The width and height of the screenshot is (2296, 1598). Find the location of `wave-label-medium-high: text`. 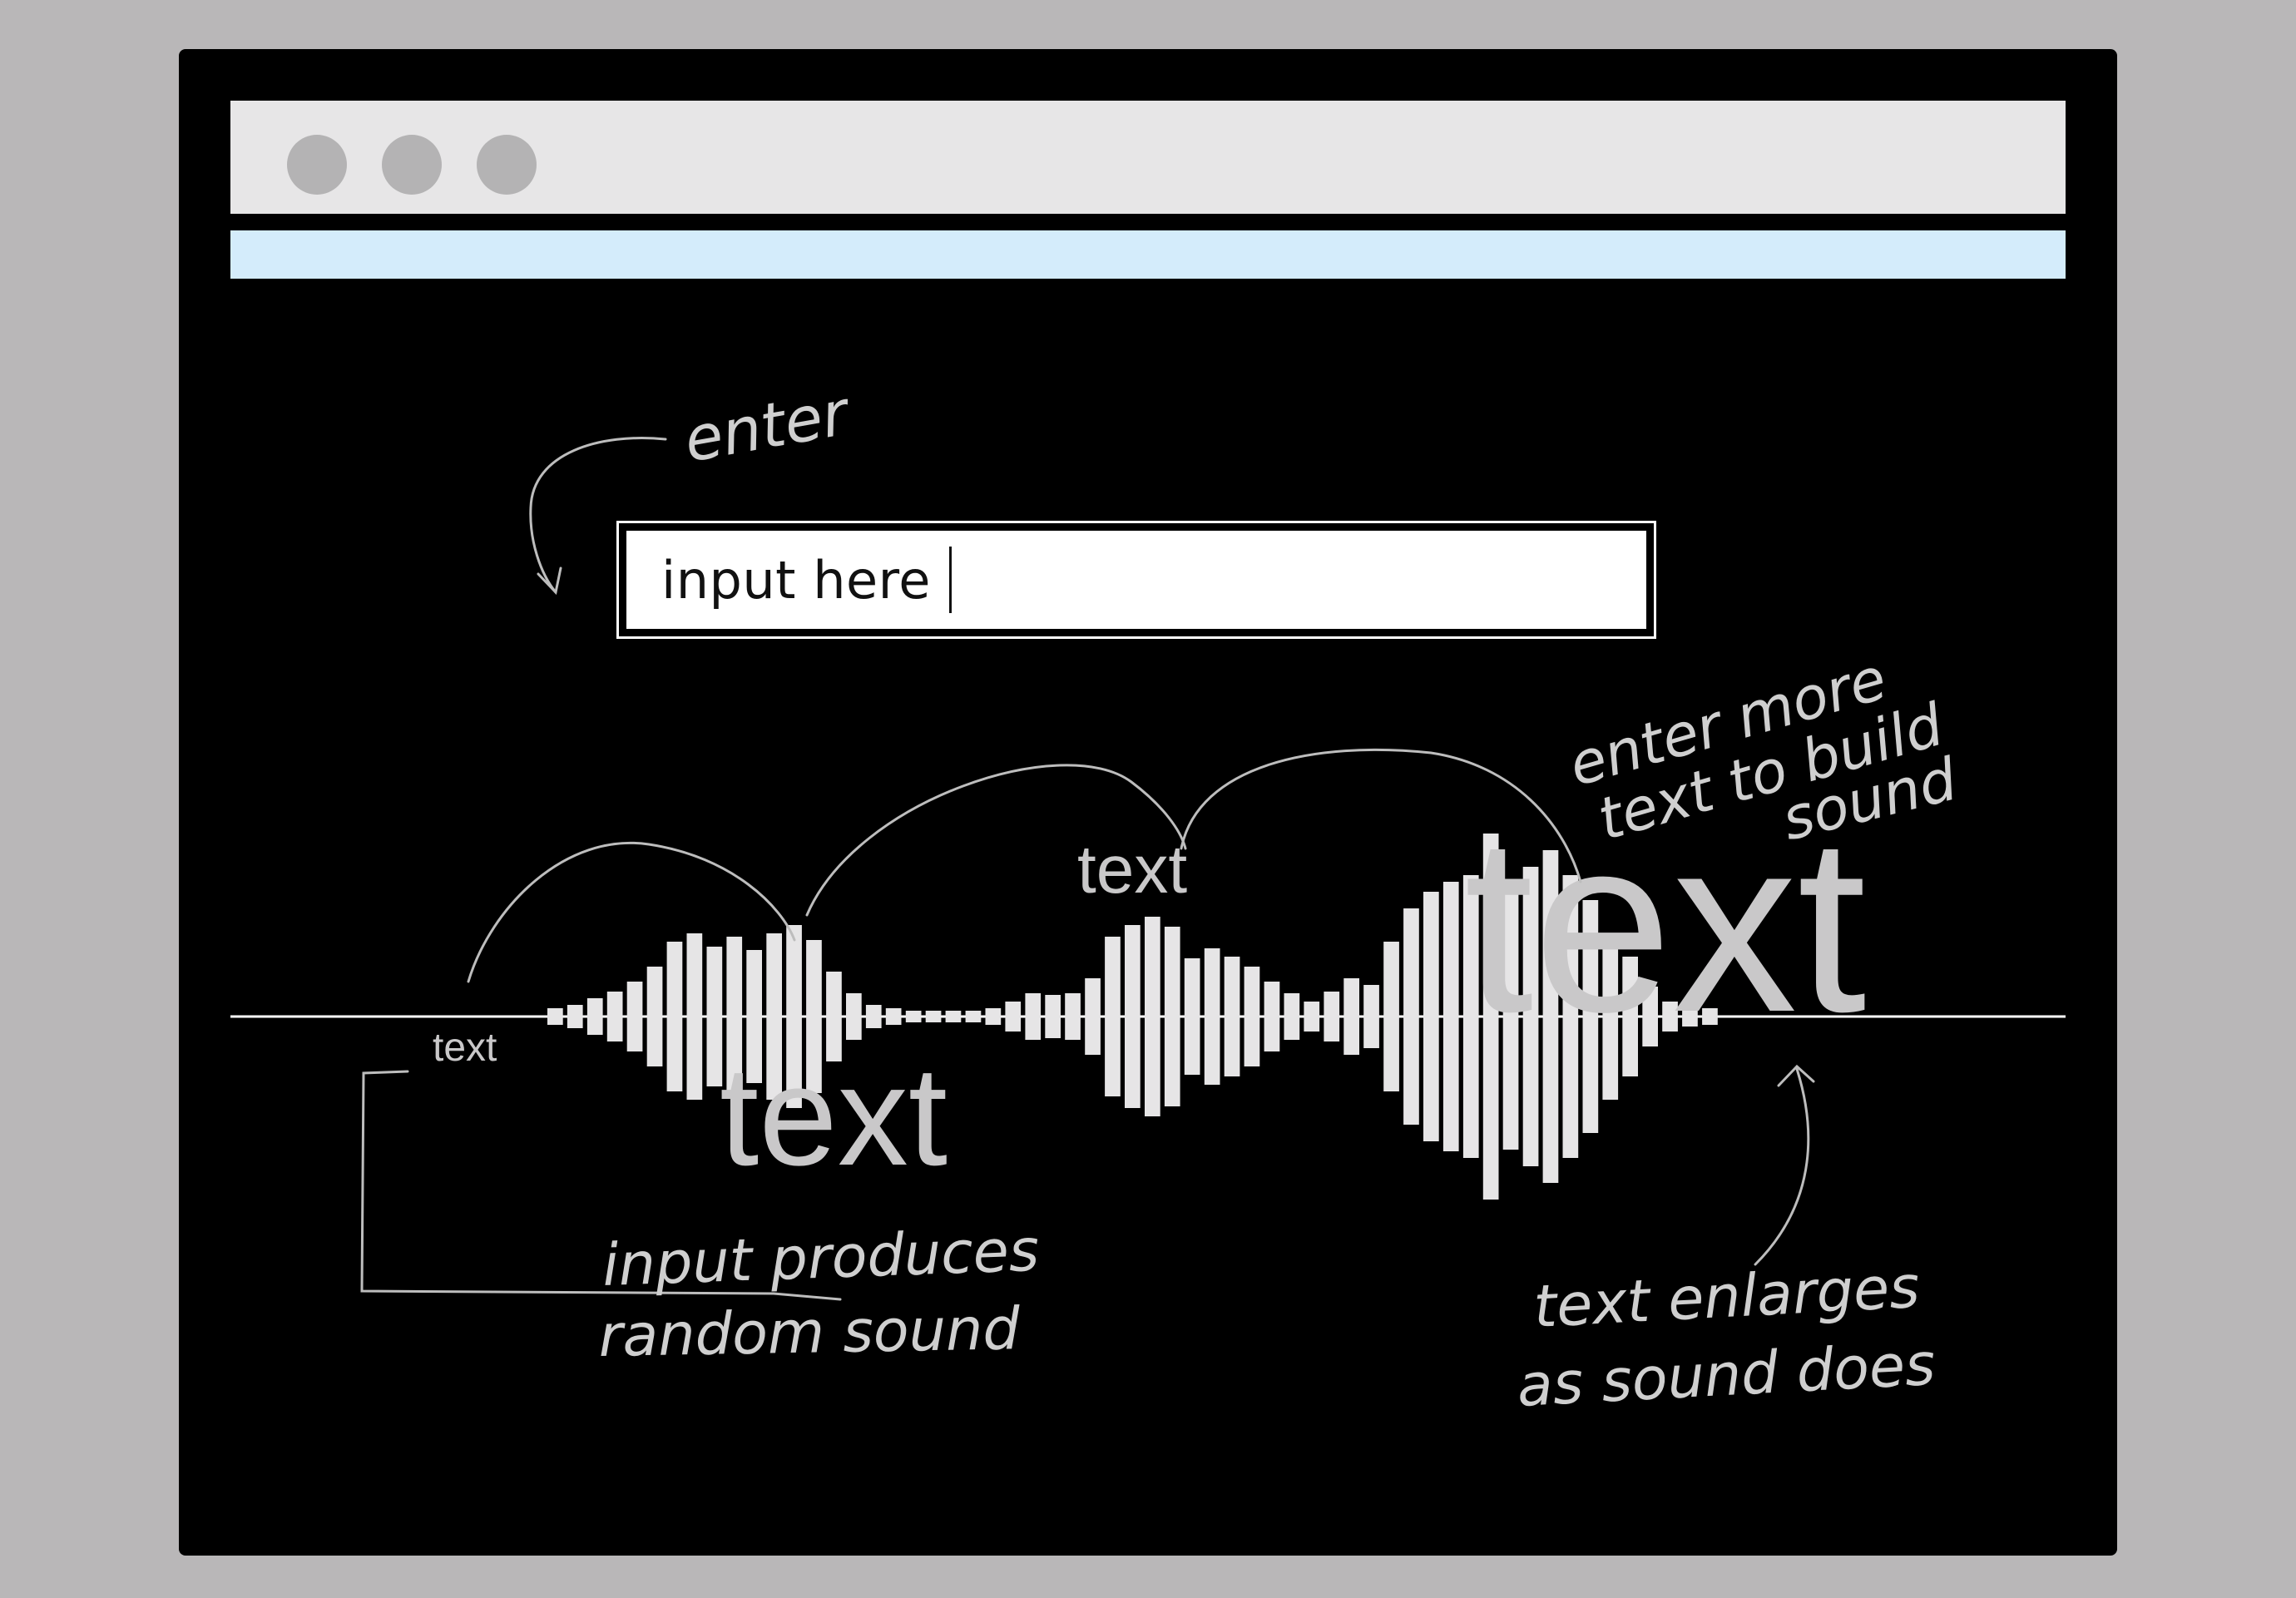

wave-label-medium-high: text is located at coordinates (1132, 870).